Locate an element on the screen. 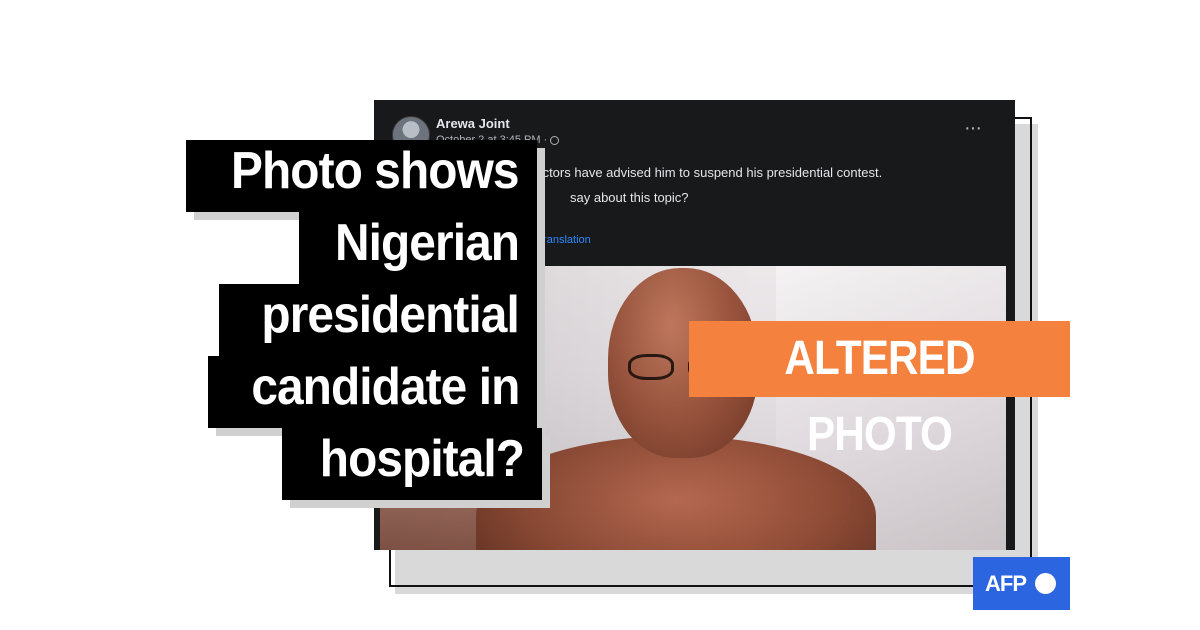 This screenshot has width=1200, height=630. afp-logo: AFP is located at coordinates (1021, 583).